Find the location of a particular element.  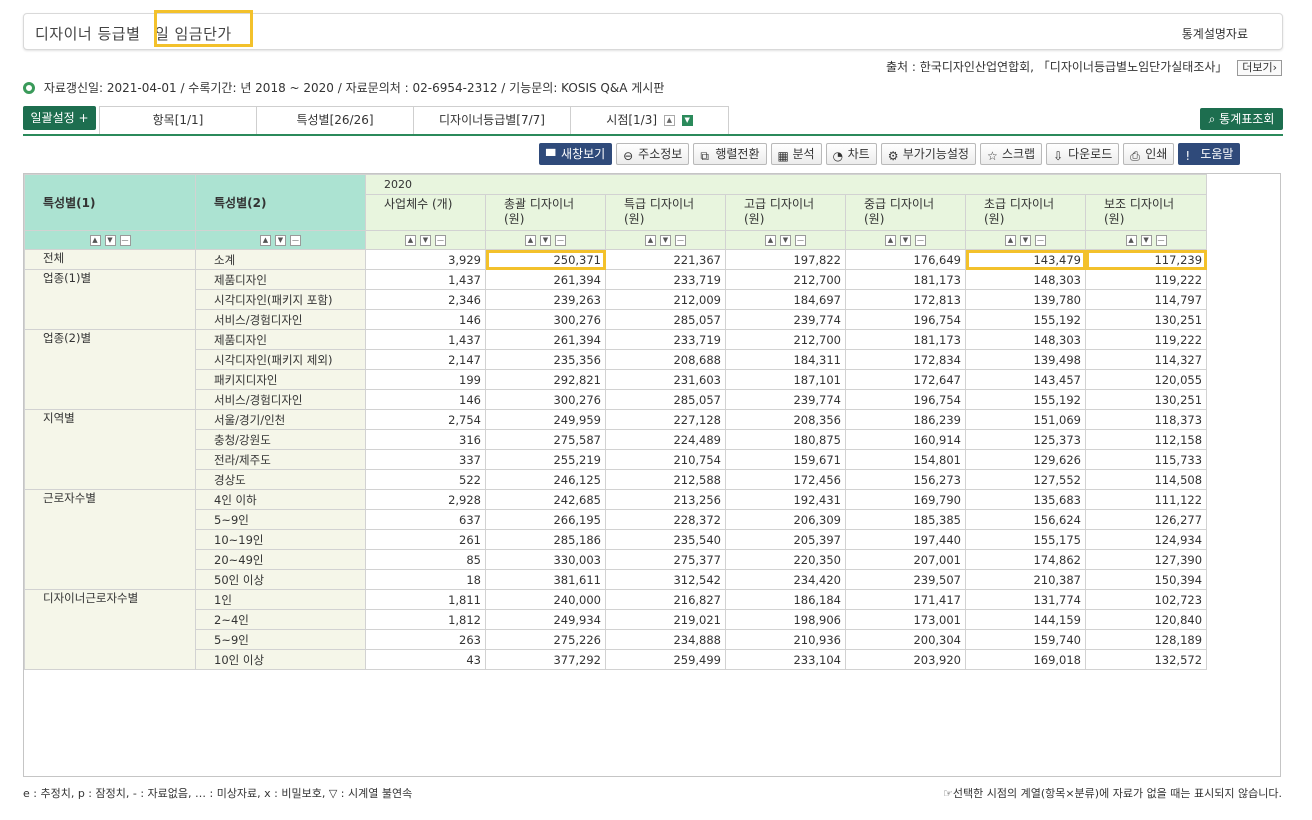

new-window-button: ▀ 새창보기 is located at coordinates (576, 154).